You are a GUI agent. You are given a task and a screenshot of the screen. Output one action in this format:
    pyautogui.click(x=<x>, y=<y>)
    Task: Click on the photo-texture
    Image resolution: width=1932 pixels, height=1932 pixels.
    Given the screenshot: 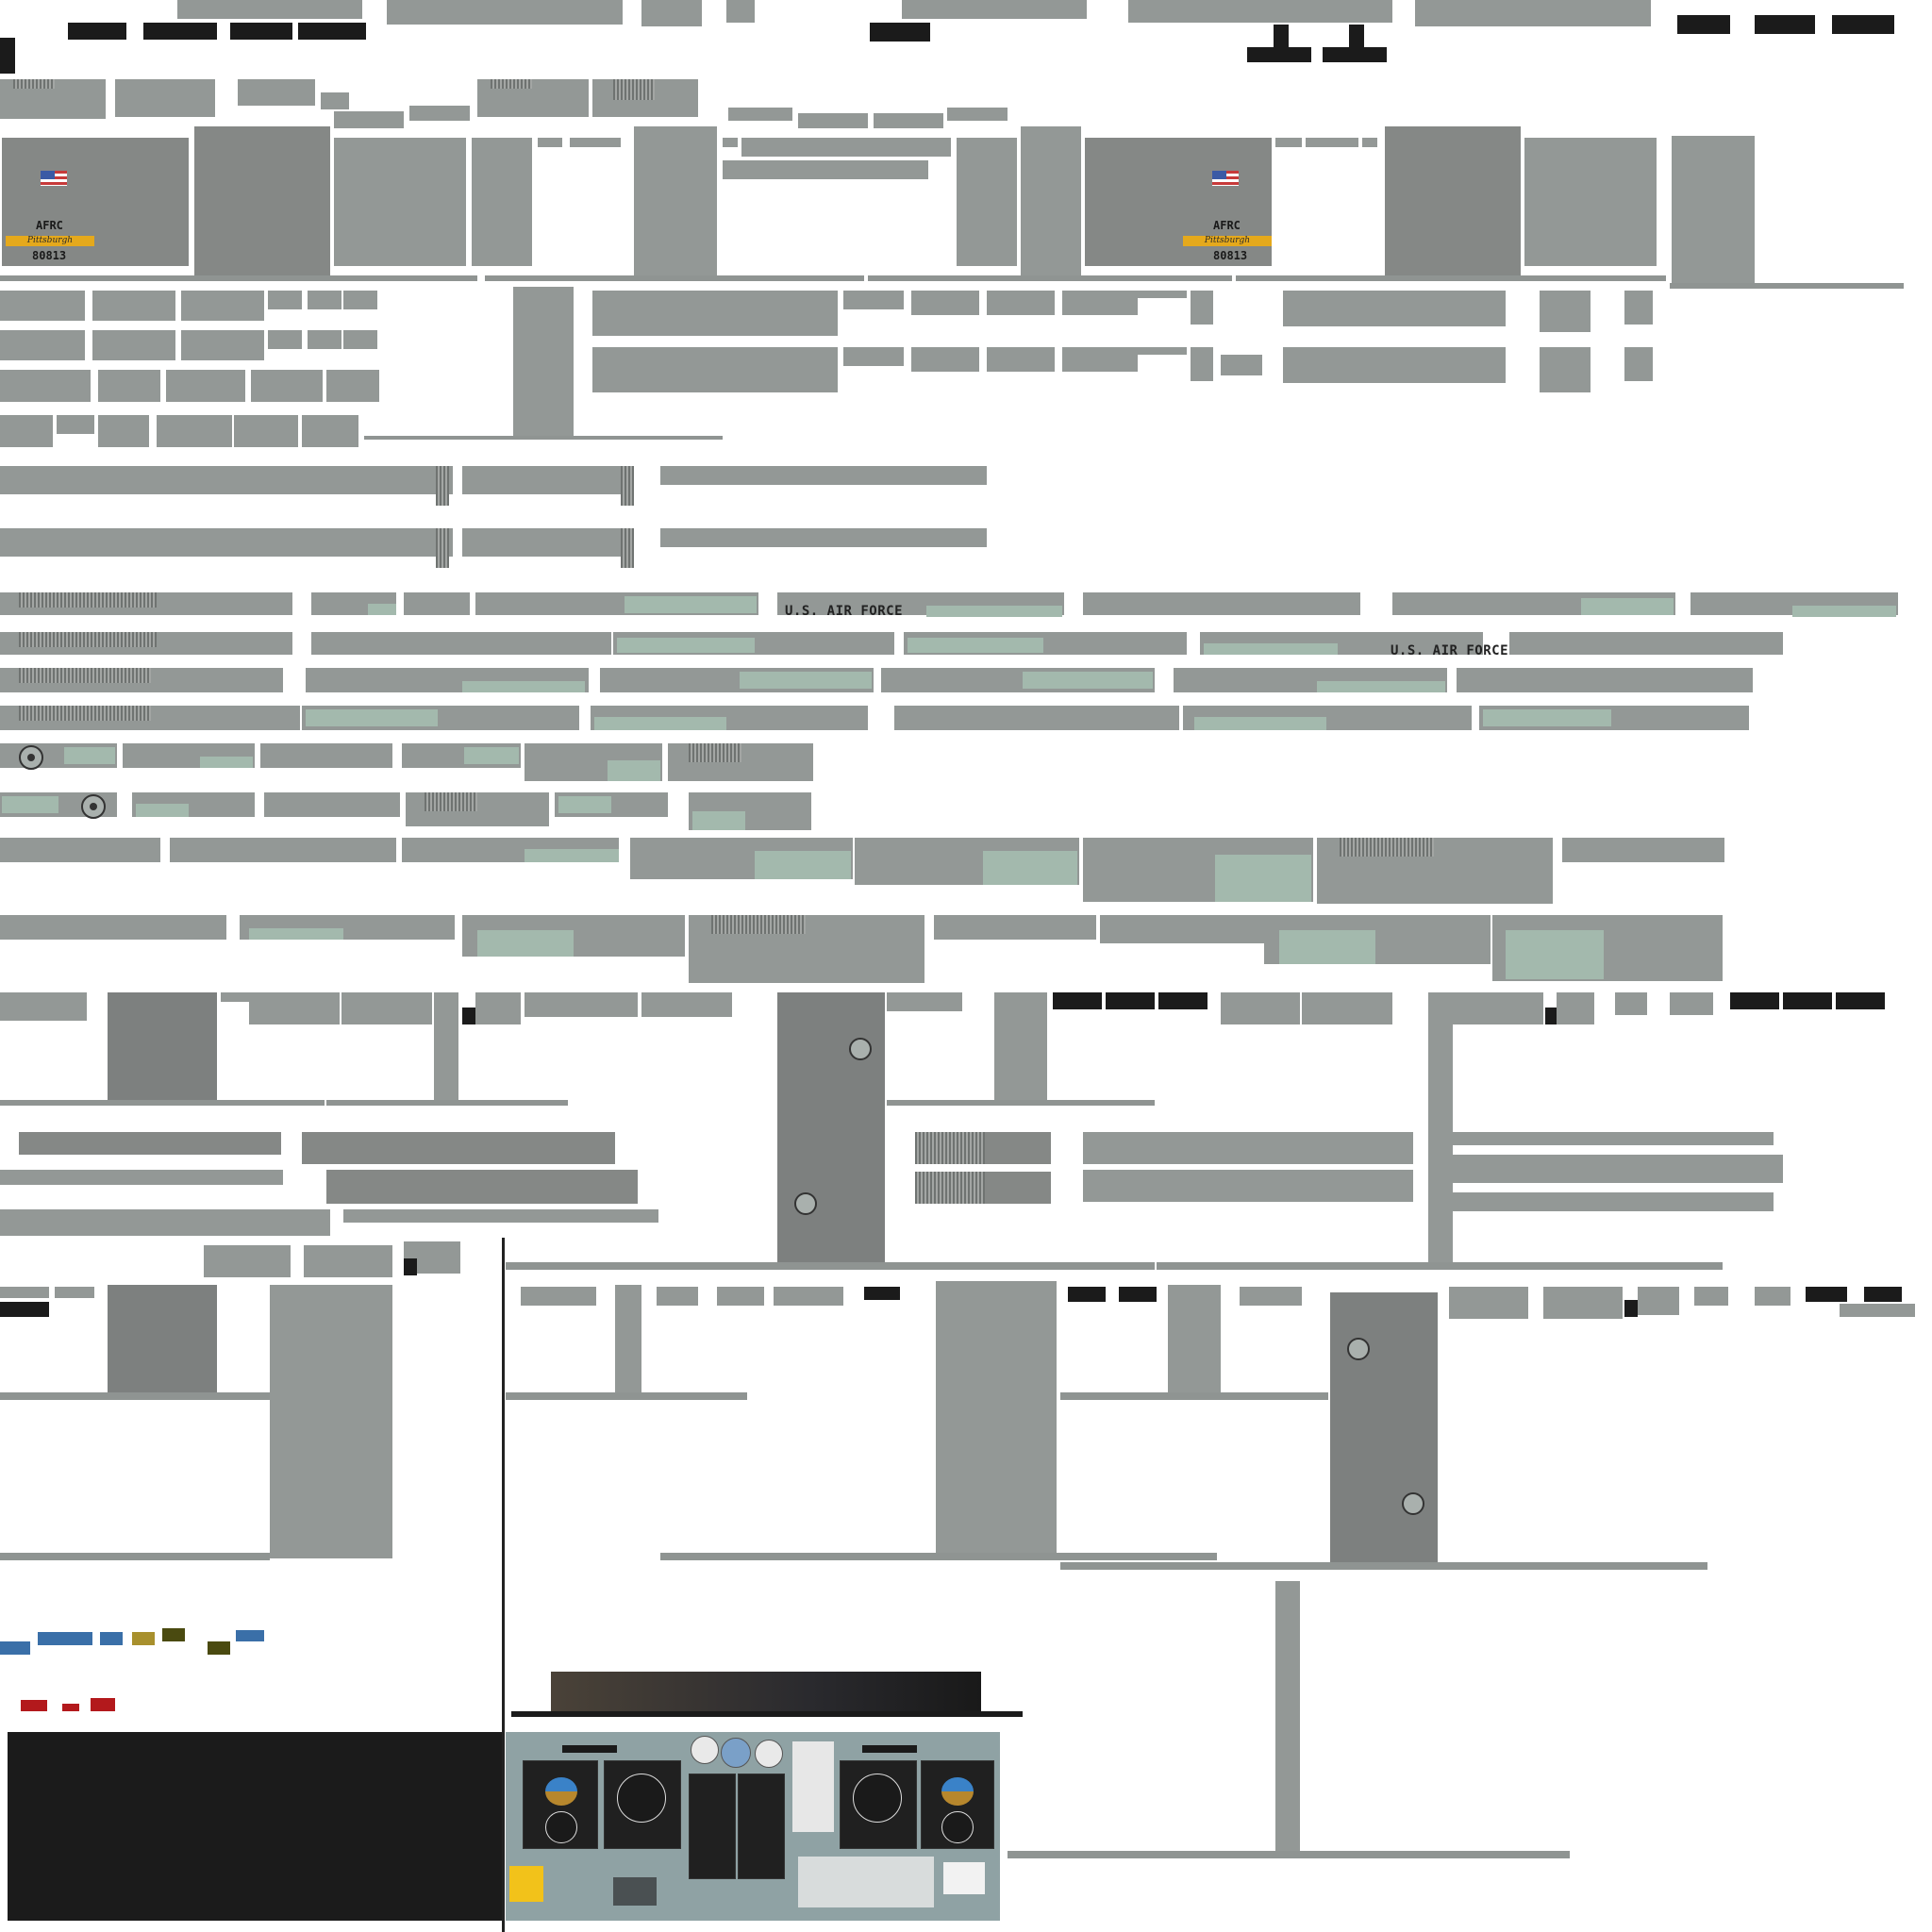 What is the action you would take?
    pyautogui.click(x=766, y=1692)
    